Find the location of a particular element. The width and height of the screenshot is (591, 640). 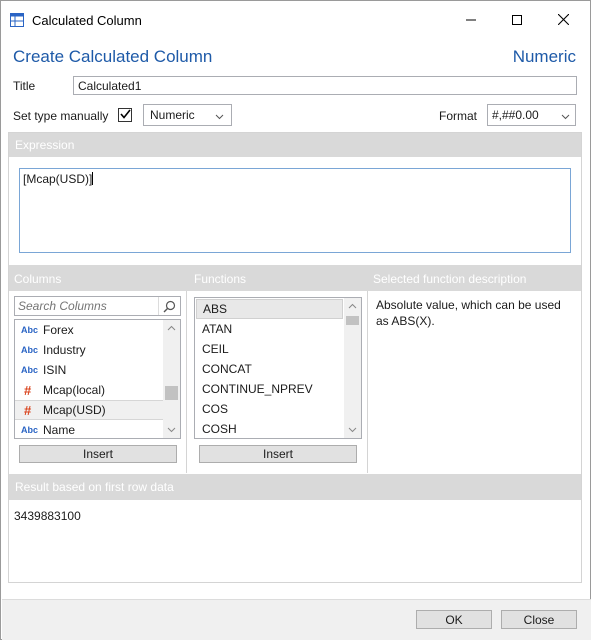

set-type-label: Set type manually is located at coordinates (61, 116).